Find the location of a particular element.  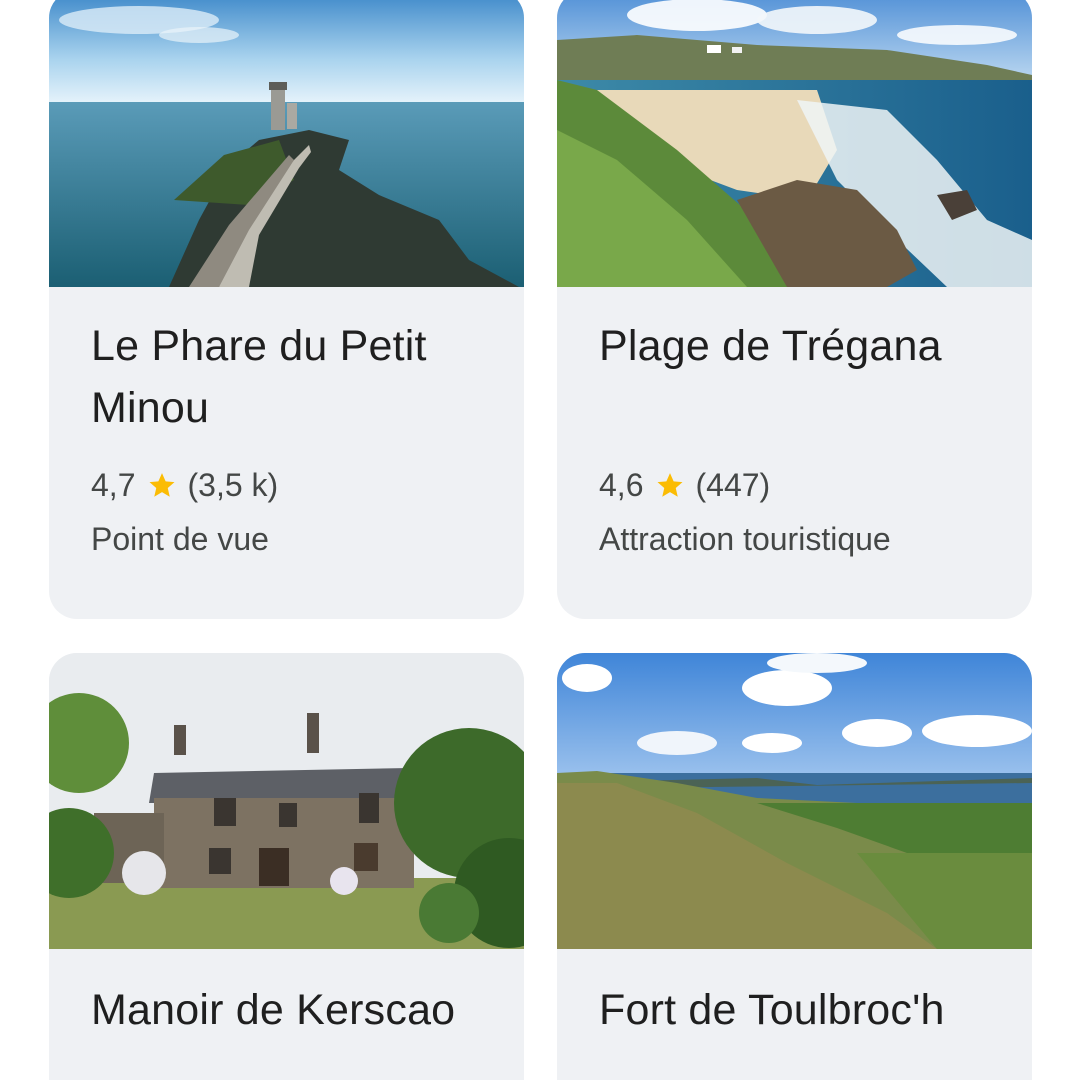

place-title: Fort de Toulbroc'h is located at coordinates (772, 1010).